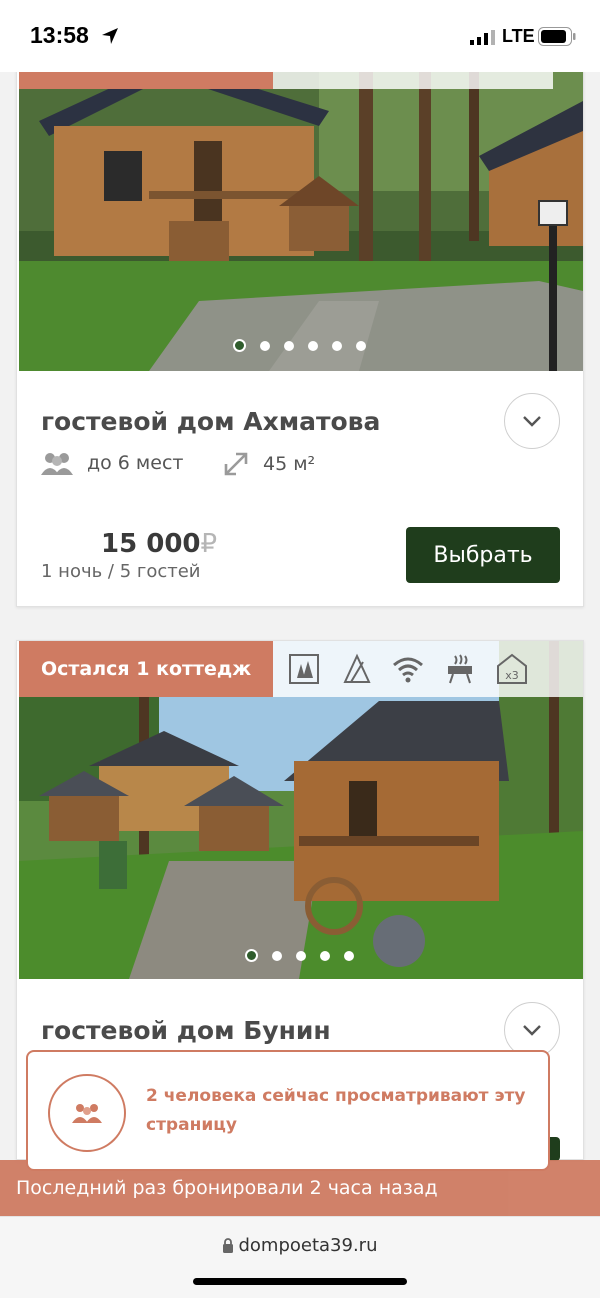 The height and width of the screenshot is (1298, 600). What do you see at coordinates (308, 1245) in the screenshot?
I see `url-text: dompoeta39.ru` at bounding box center [308, 1245].